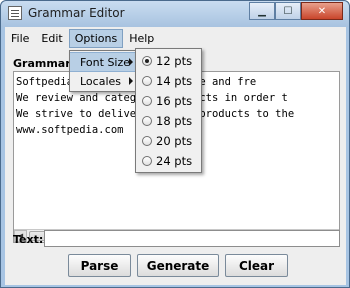 This screenshot has height=288, width=350. I want to click on menu-item-label: Locales, so click(101, 81).